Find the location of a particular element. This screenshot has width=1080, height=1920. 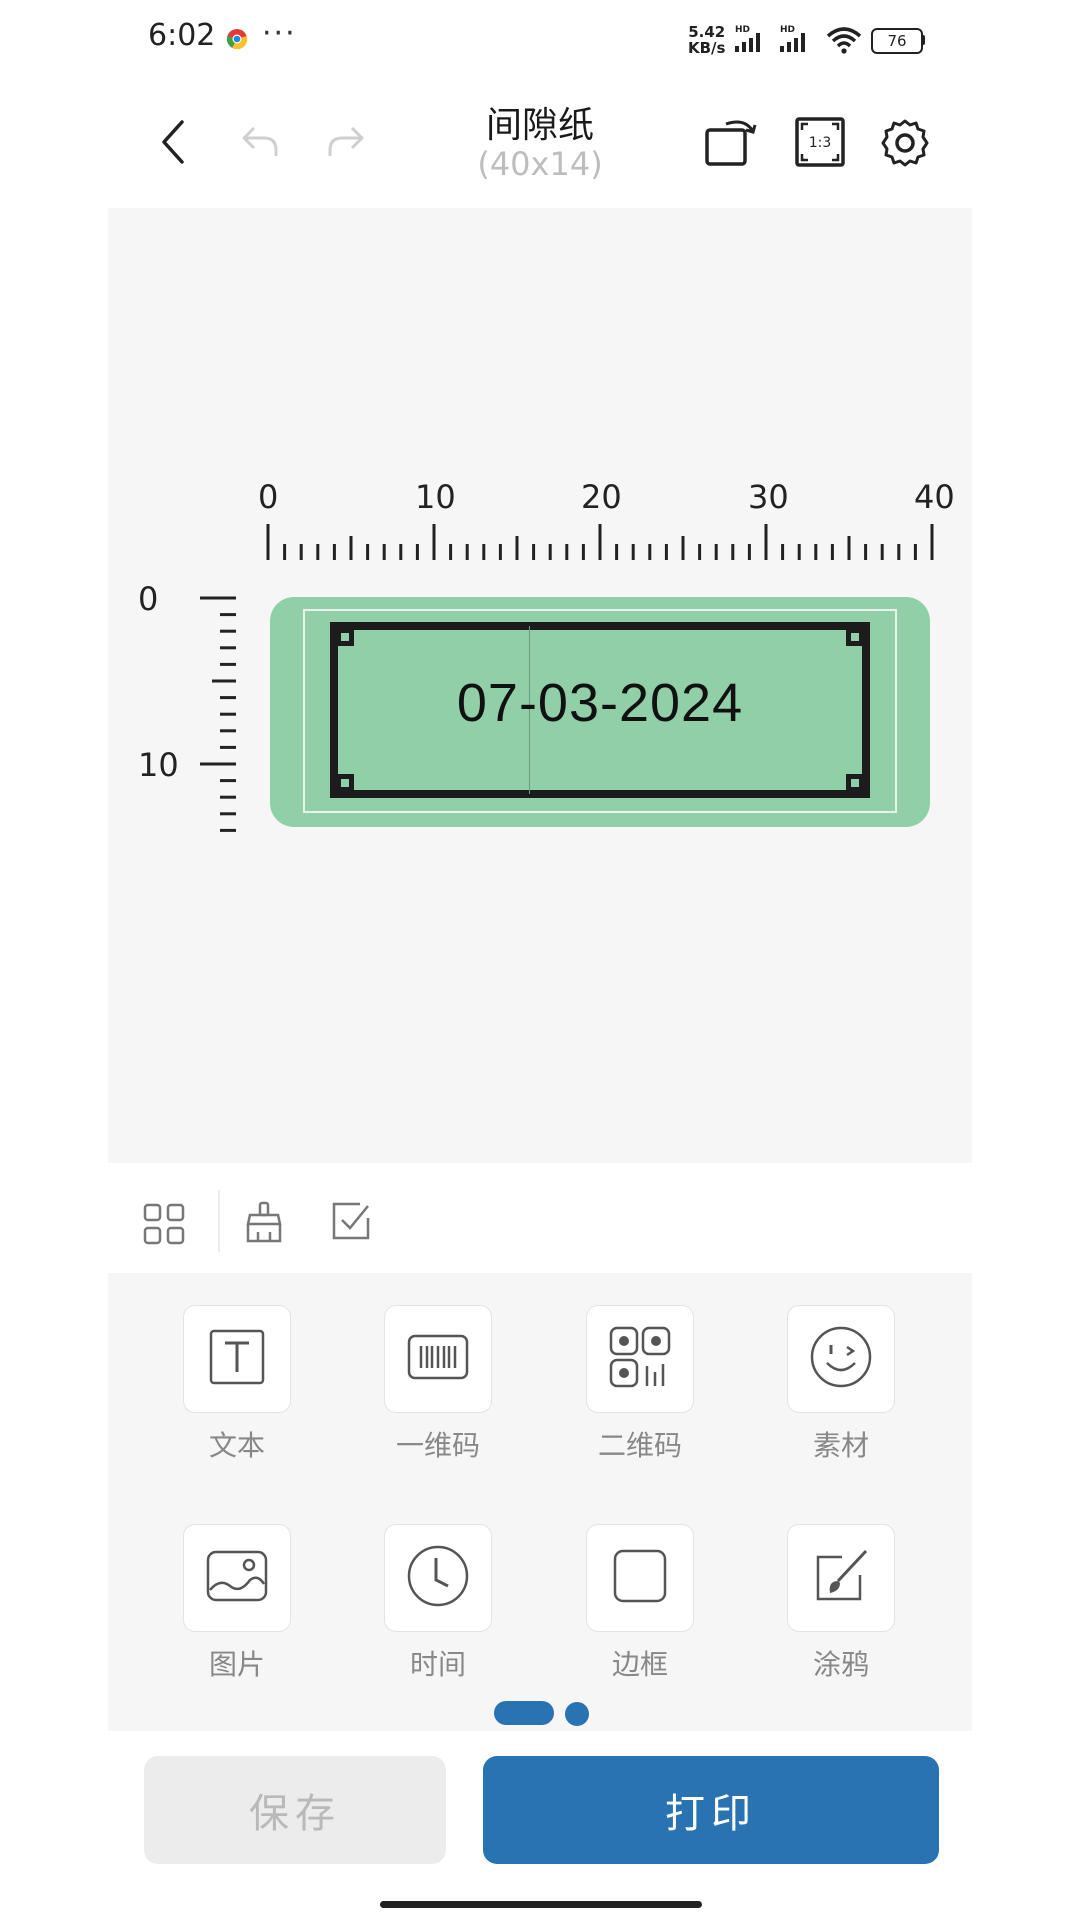

status-more-dots: ··· is located at coordinates (279, 33).